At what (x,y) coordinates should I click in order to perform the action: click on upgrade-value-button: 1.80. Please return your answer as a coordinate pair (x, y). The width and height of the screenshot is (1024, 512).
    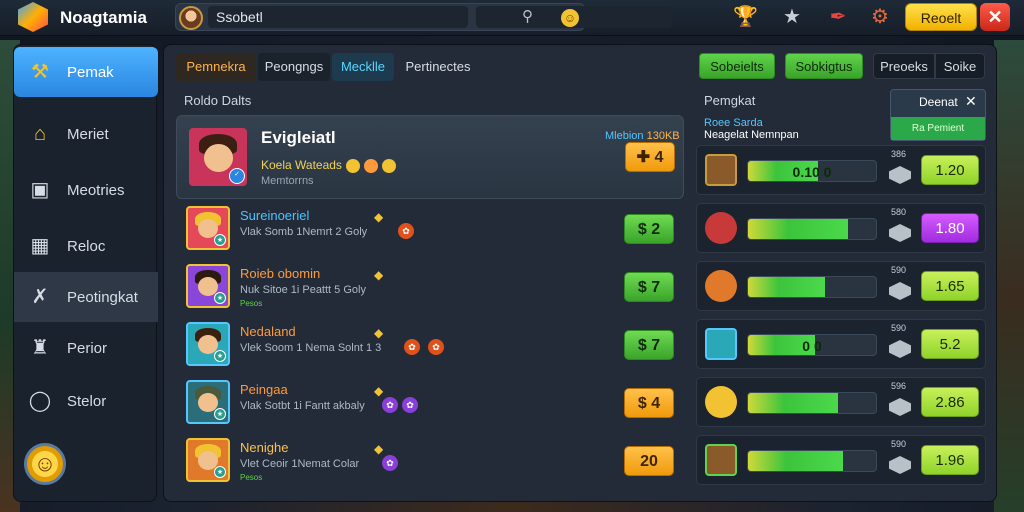
    Looking at the image, I should click on (950, 228).